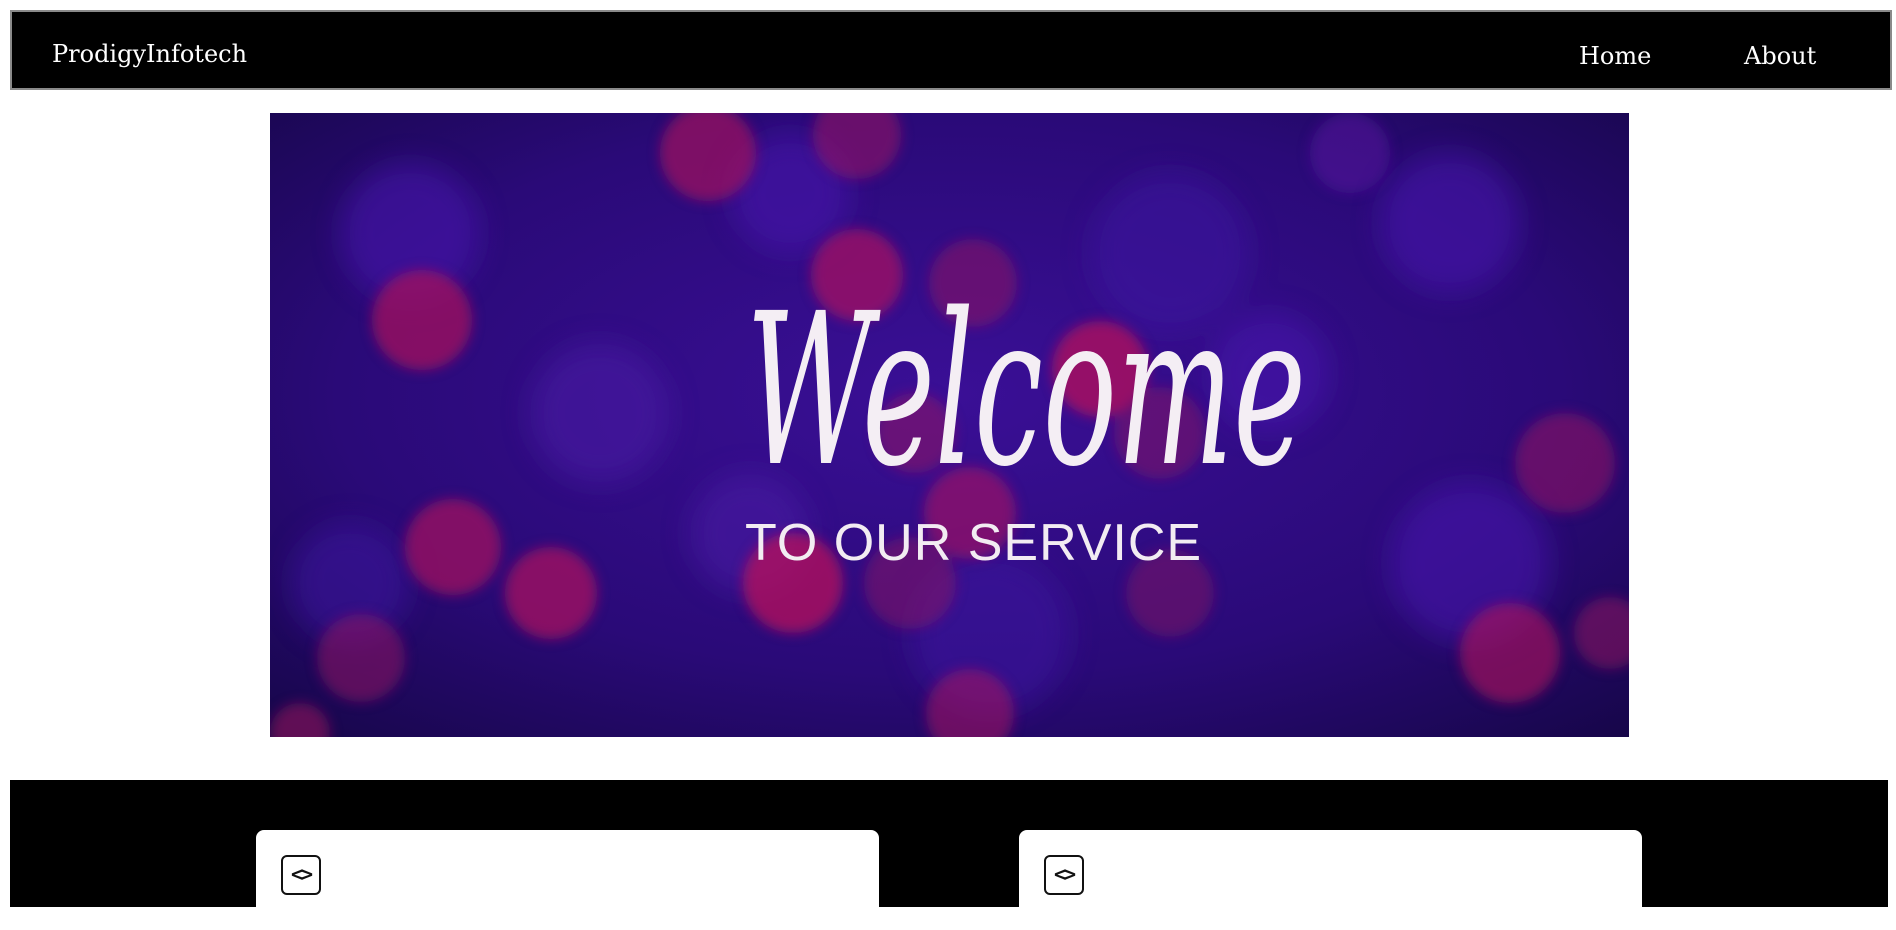 This screenshot has height=930, width=1896. What do you see at coordinates (951, 50) in the screenshot?
I see `navbar: ProdigyInfotech Home About` at bounding box center [951, 50].